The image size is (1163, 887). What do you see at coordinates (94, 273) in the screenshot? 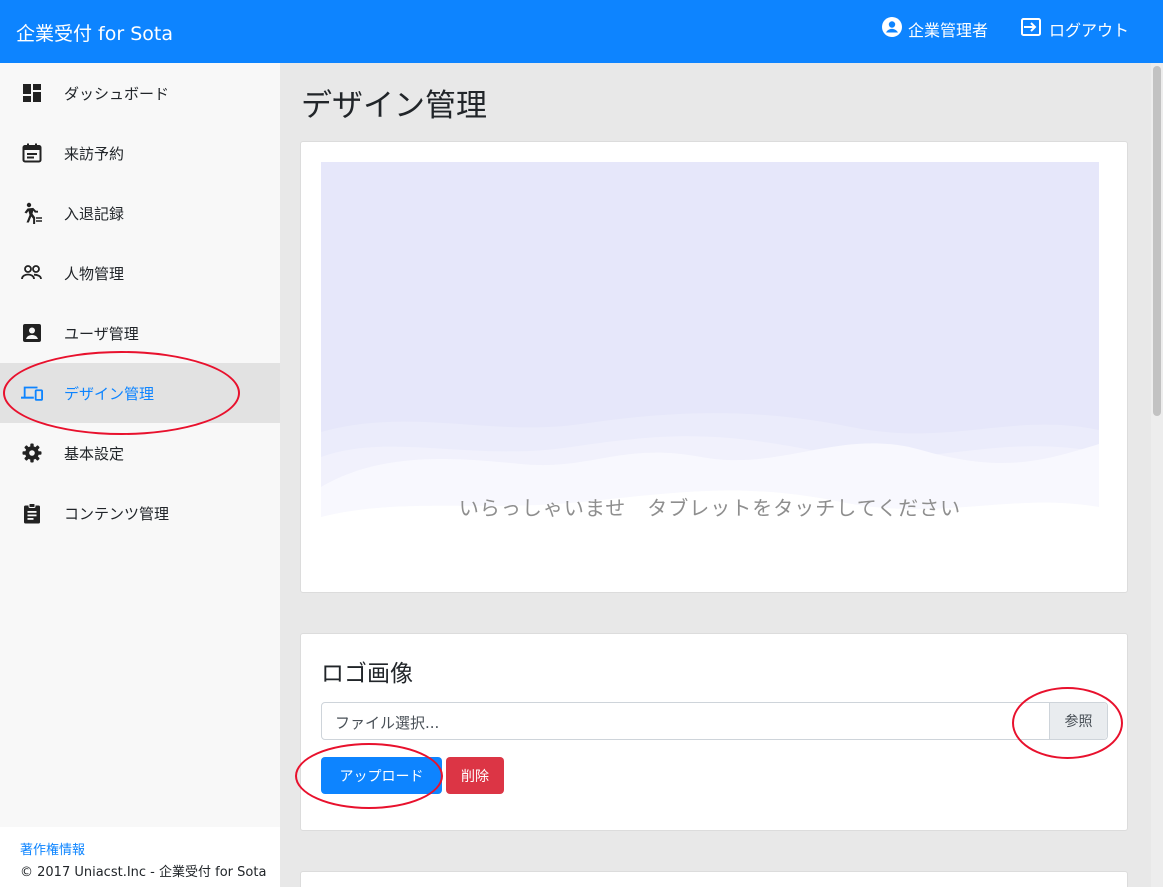
I see `sidebar-item-label: 人物管理` at bounding box center [94, 273].